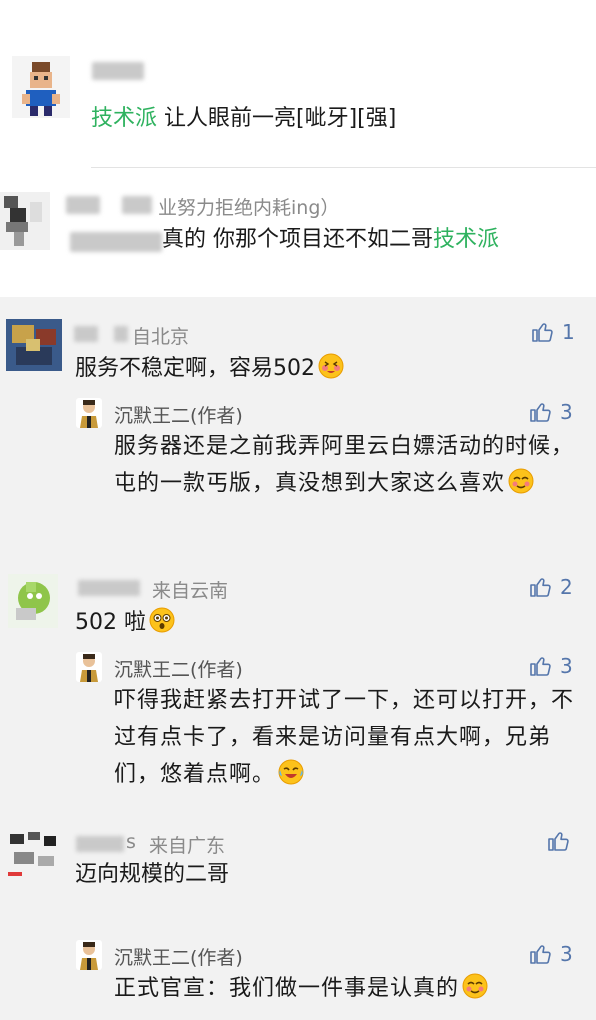 This screenshot has width=596, height=1020. I want to click on comment-4-content: 502 啦, so click(125, 622).